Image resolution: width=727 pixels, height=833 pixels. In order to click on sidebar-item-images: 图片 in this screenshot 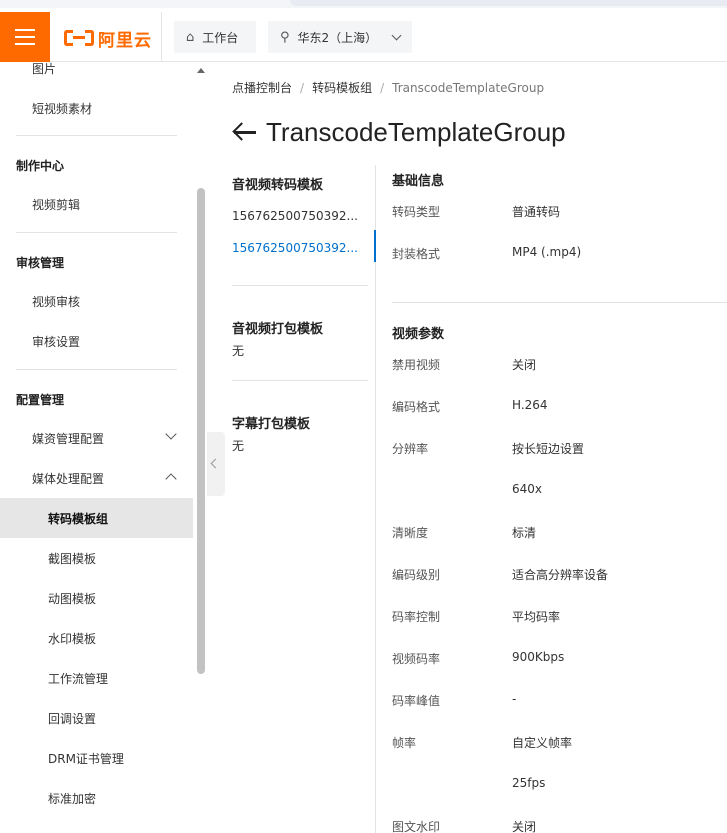, I will do `click(96, 75)`.